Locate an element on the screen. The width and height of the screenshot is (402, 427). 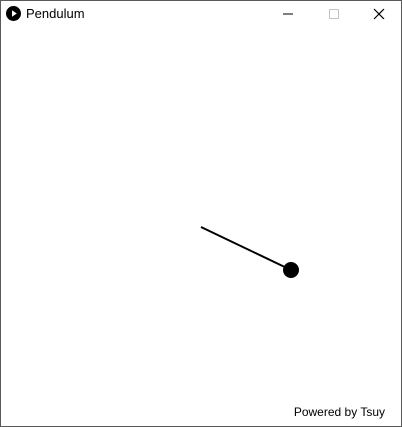
maximize-icon is located at coordinates (334, 14).